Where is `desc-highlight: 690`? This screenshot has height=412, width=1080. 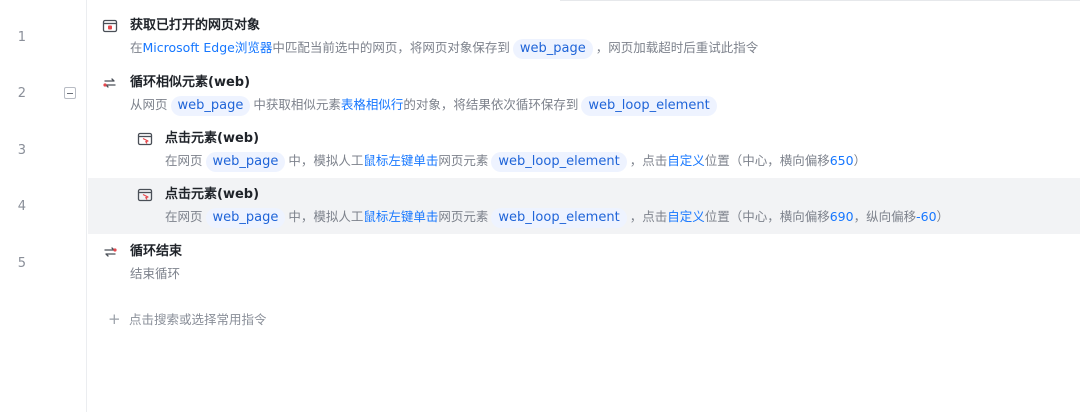
desc-highlight: 690 is located at coordinates (842, 216).